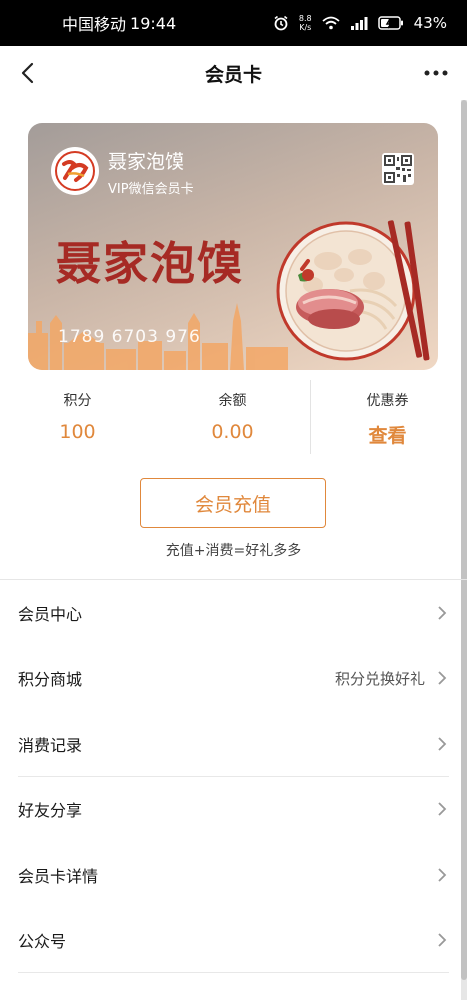 The height and width of the screenshot is (1000, 467). I want to click on chevron-left-icon, so click(27, 73).